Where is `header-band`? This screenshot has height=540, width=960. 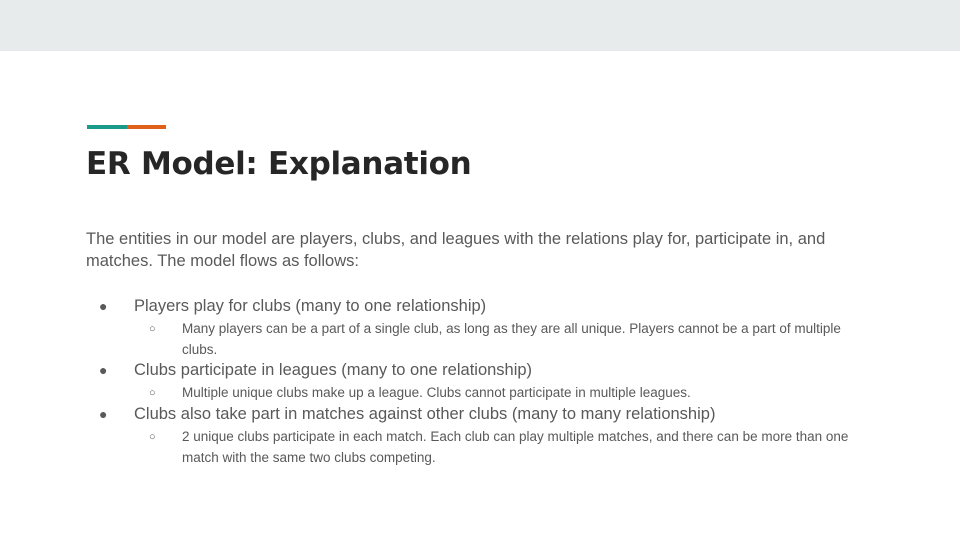
header-band is located at coordinates (480, 25).